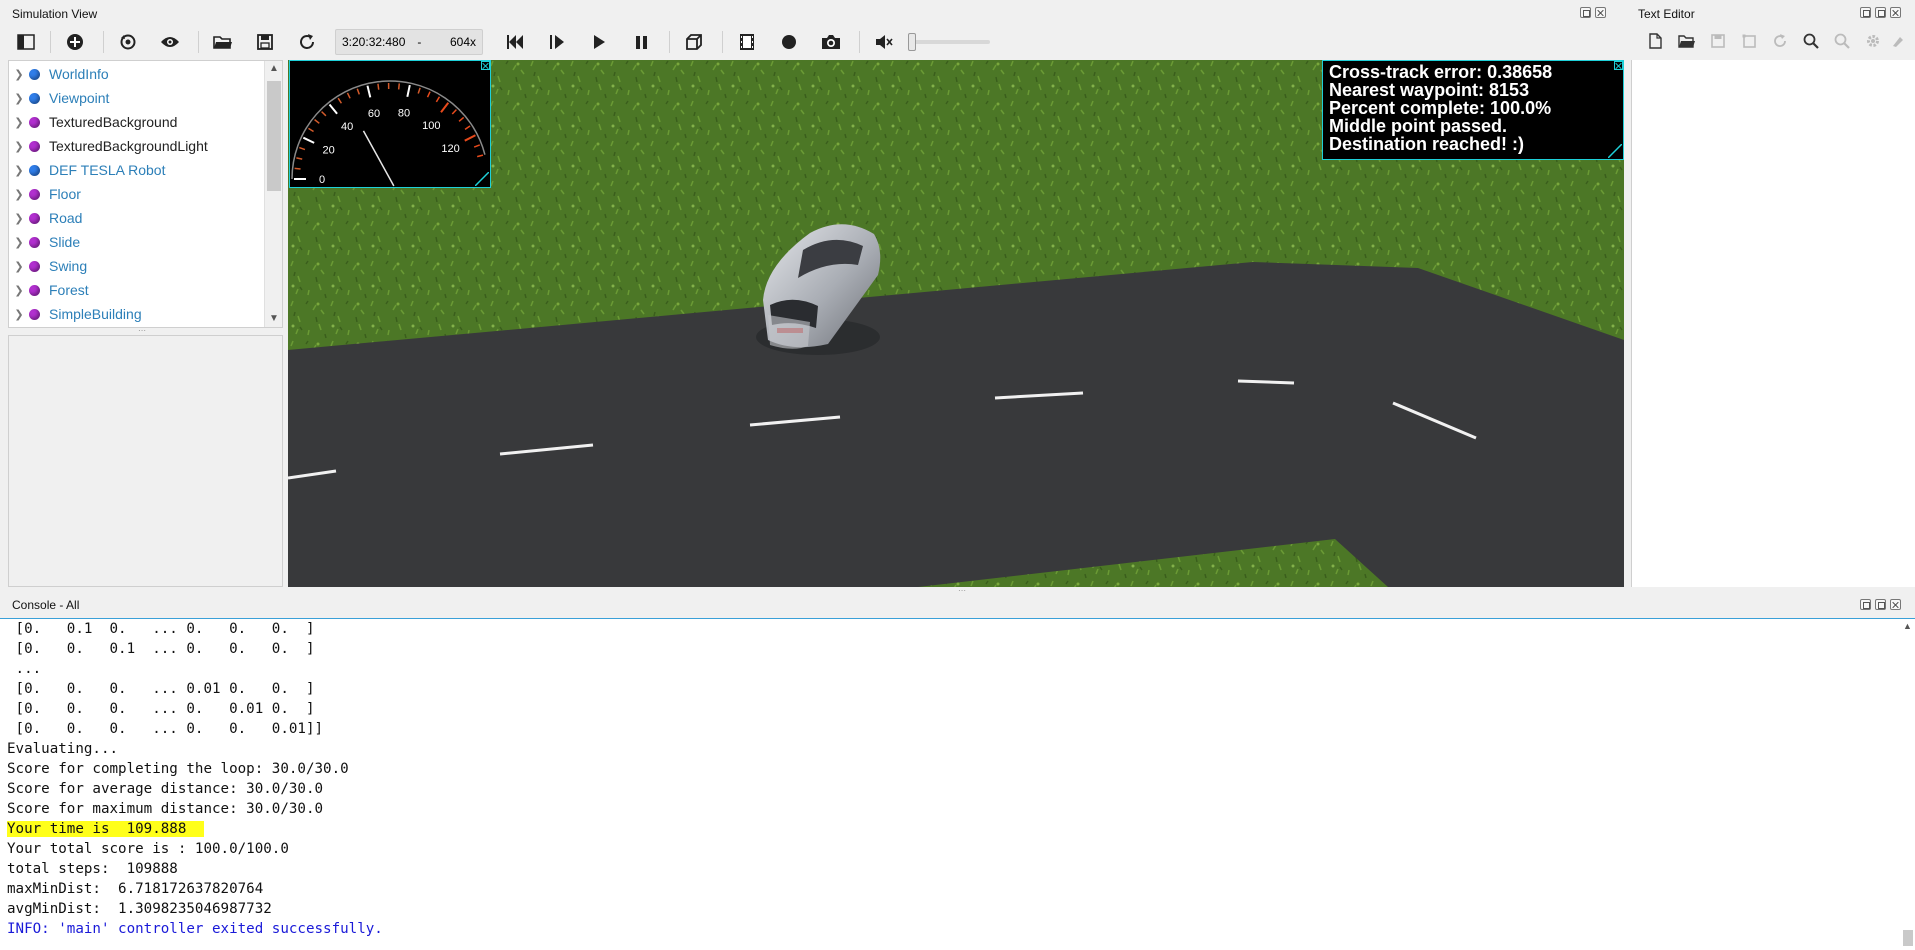 This screenshot has width=1915, height=950. Describe the element at coordinates (145, 194) in the screenshot. I see `tree-item: ❯ Floor` at that location.